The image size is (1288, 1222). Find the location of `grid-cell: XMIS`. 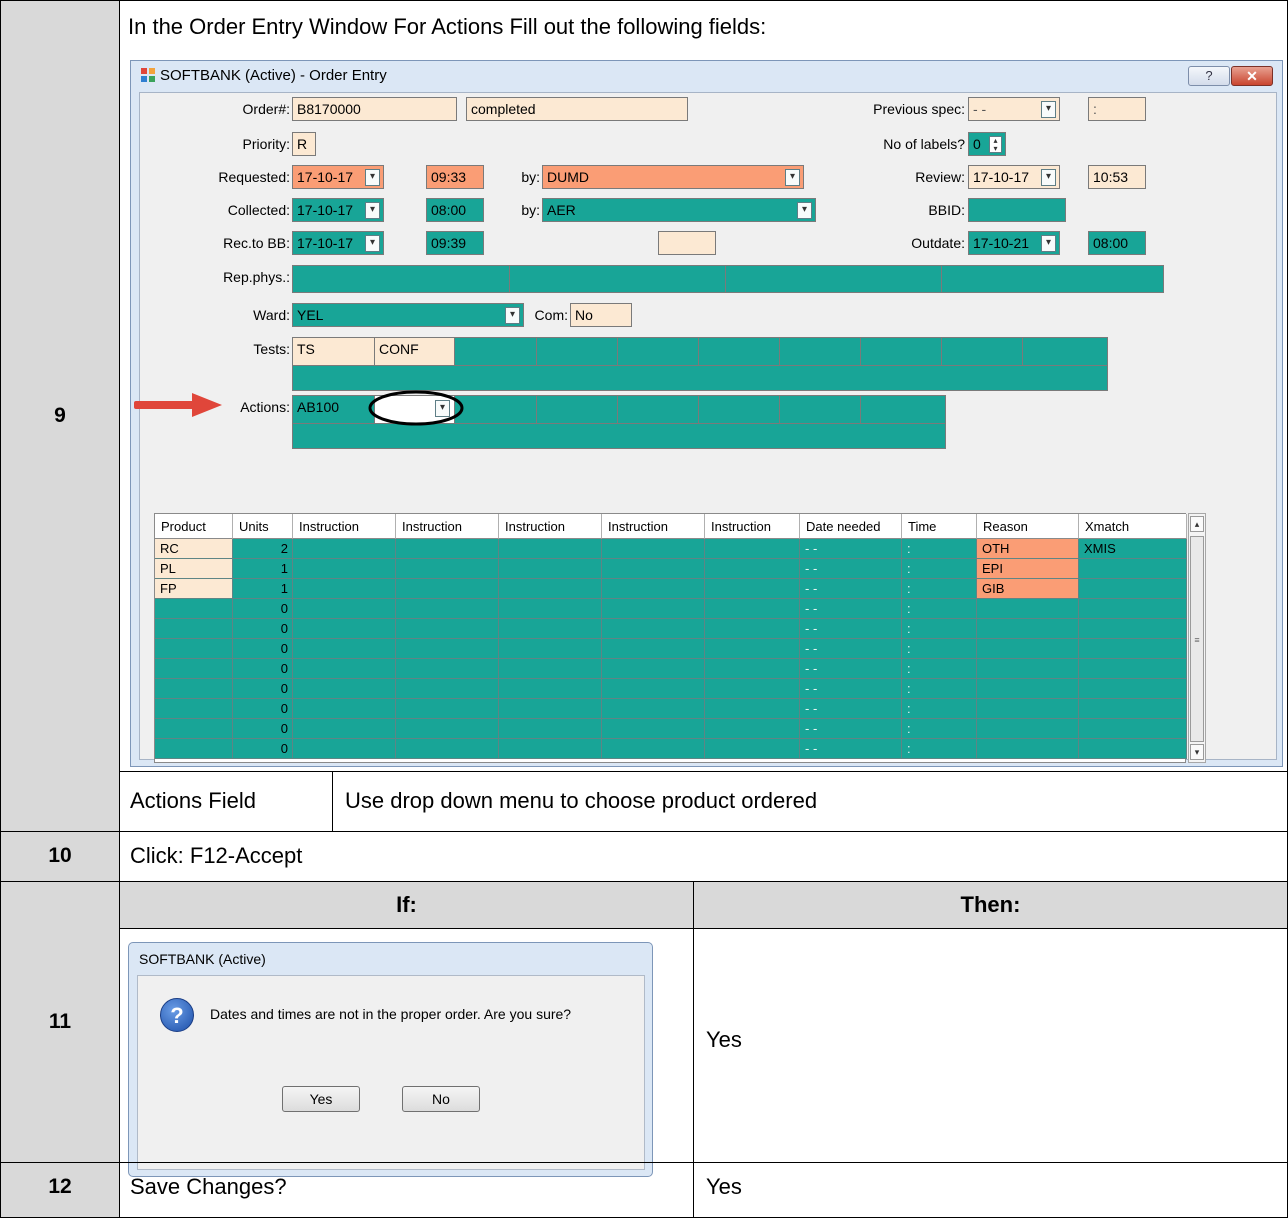

grid-cell: XMIS is located at coordinates (1133, 549).